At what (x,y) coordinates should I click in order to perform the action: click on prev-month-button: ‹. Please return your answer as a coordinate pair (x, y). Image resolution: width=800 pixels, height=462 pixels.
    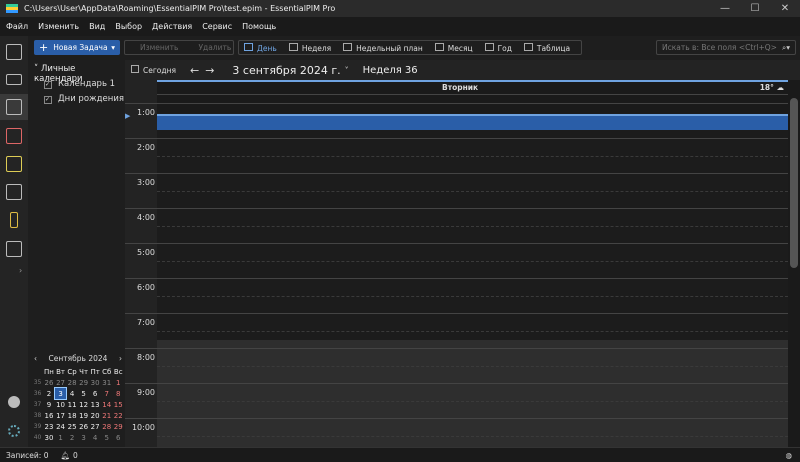
    Looking at the image, I should click on (35, 358).